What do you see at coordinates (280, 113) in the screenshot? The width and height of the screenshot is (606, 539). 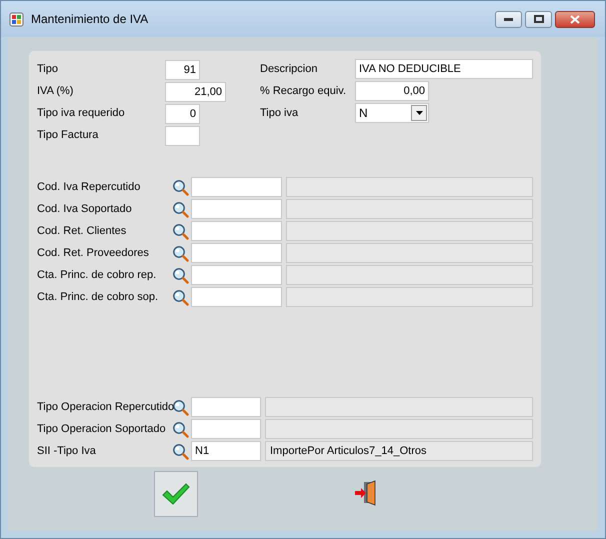 I see `field-label: Tipo iva` at bounding box center [280, 113].